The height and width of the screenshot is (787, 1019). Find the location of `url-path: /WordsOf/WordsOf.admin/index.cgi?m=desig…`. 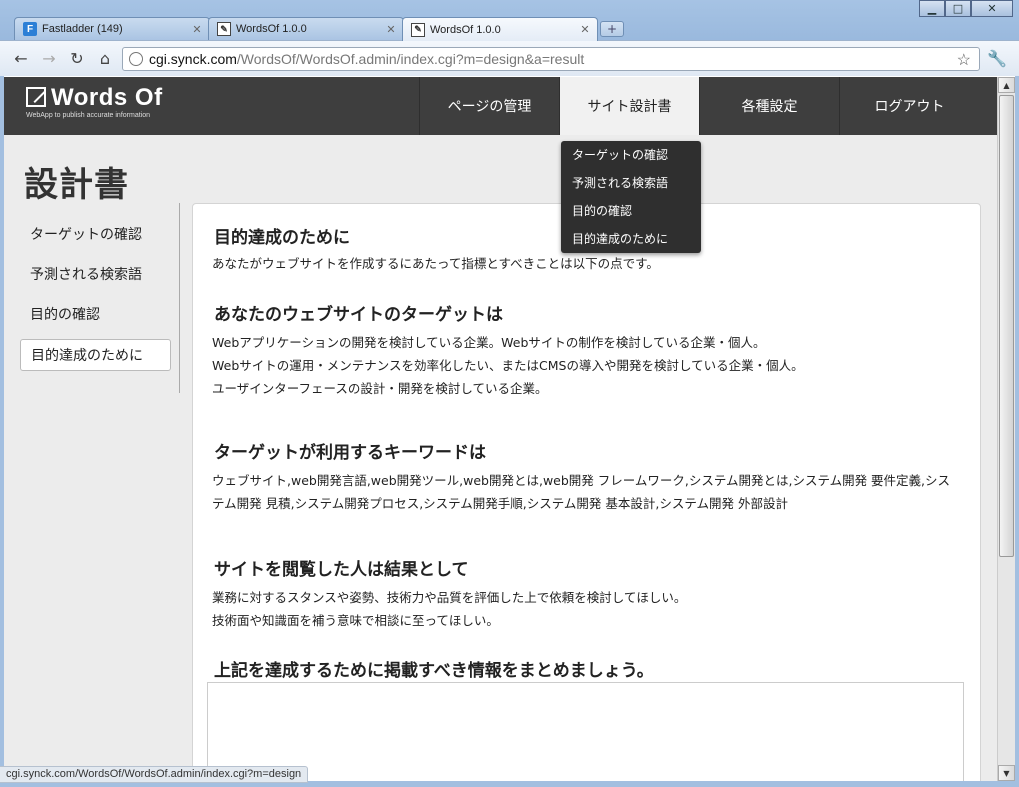

url-path: /WordsOf/WordsOf.admin/index.cgi?m=desig… is located at coordinates (410, 59).